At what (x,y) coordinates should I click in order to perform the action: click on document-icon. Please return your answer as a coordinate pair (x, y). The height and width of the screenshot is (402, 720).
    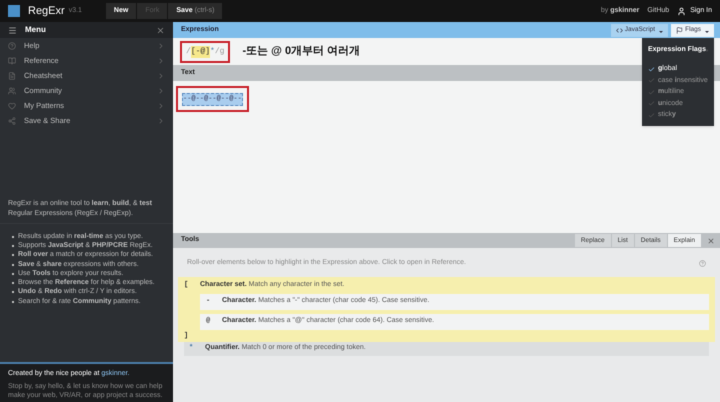
    Looking at the image, I should click on (12, 76).